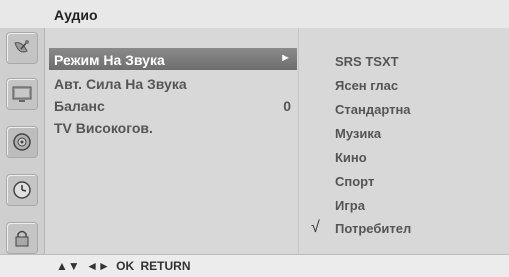  Describe the element at coordinates (173, 127) in the screenshot. I see `menu-item-tv-speaker: TV Високогов.` at that location.